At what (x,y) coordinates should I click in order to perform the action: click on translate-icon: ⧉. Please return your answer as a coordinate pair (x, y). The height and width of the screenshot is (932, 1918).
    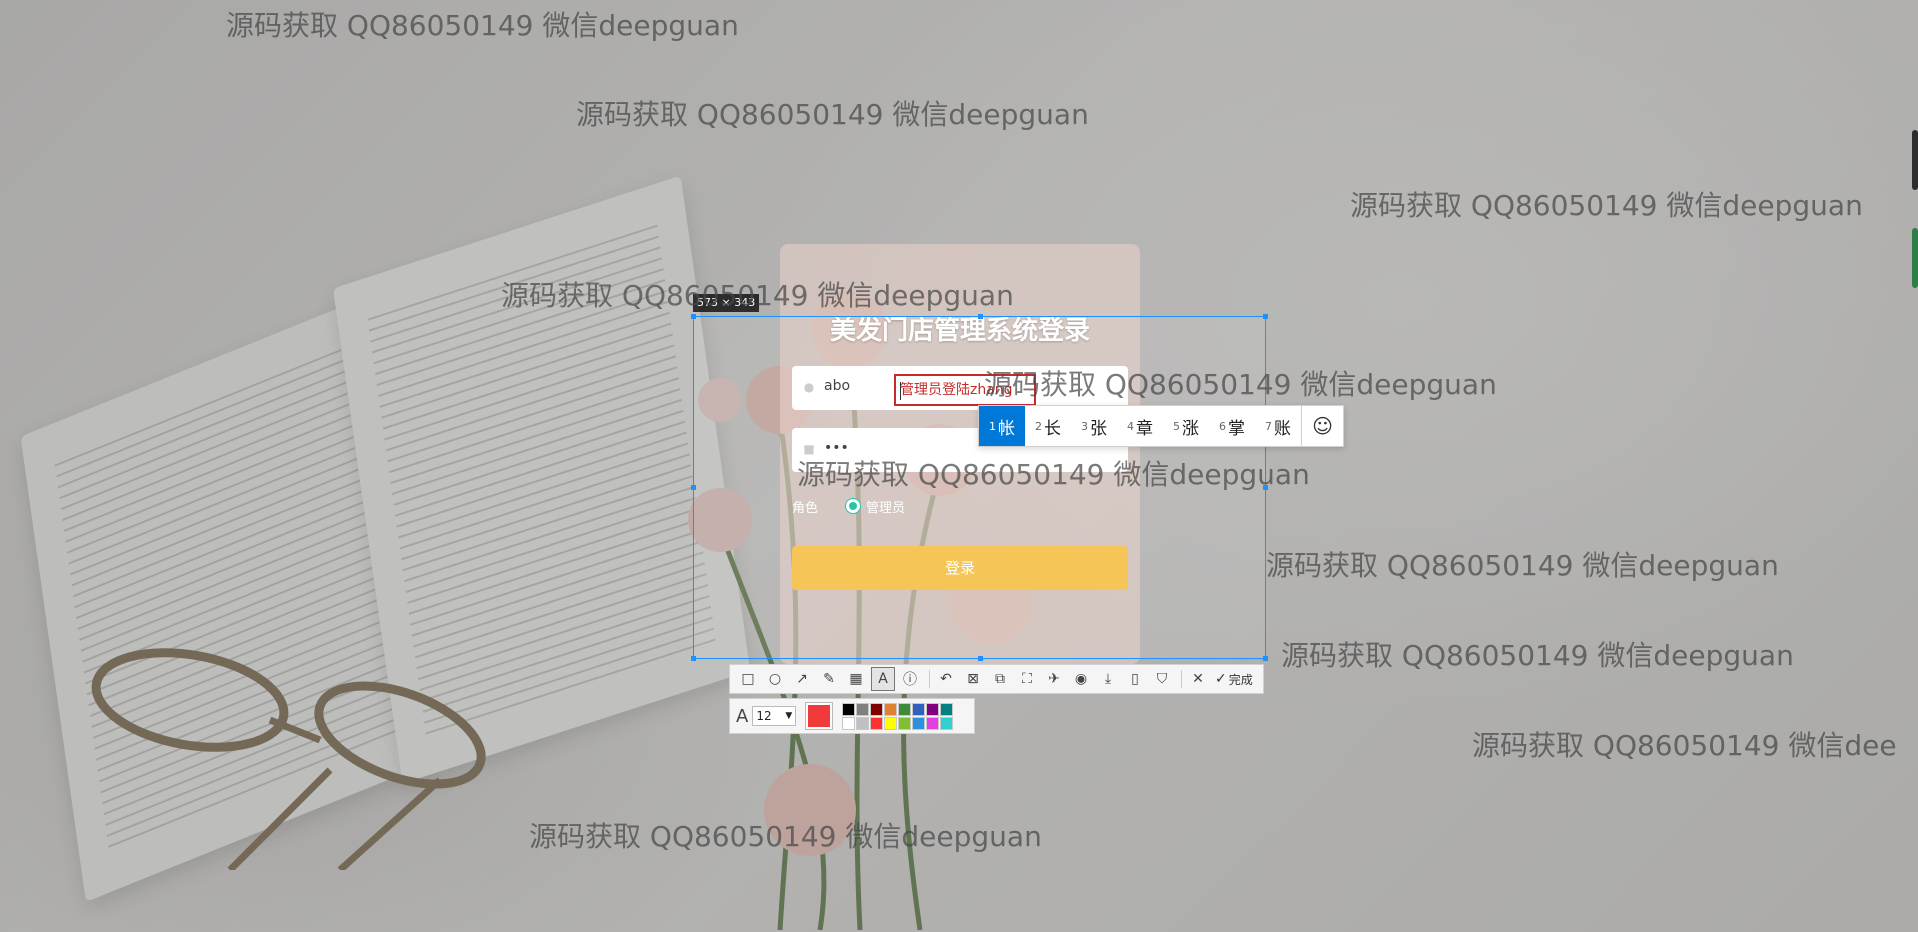
    Looking at the image, I should click on (1000, 679).